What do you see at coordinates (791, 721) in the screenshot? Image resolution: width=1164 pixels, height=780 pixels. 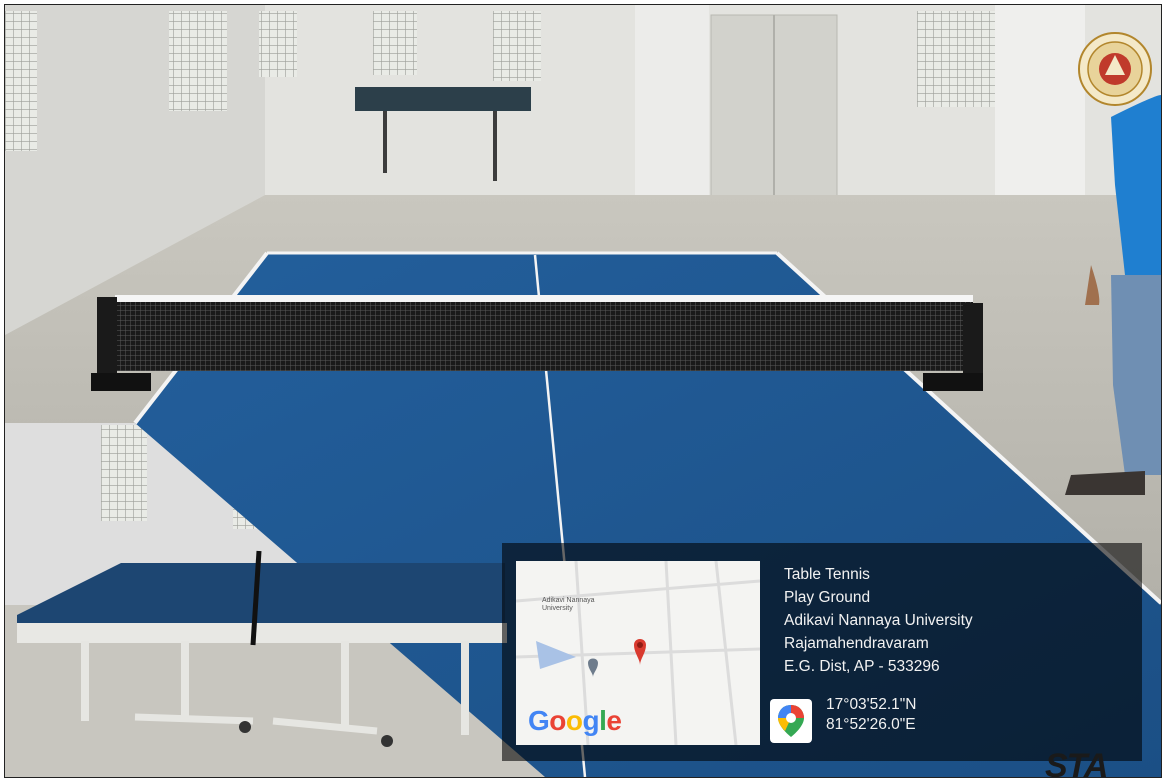 I see `google-maps-pin-icon` at bounding box center [791, 721].